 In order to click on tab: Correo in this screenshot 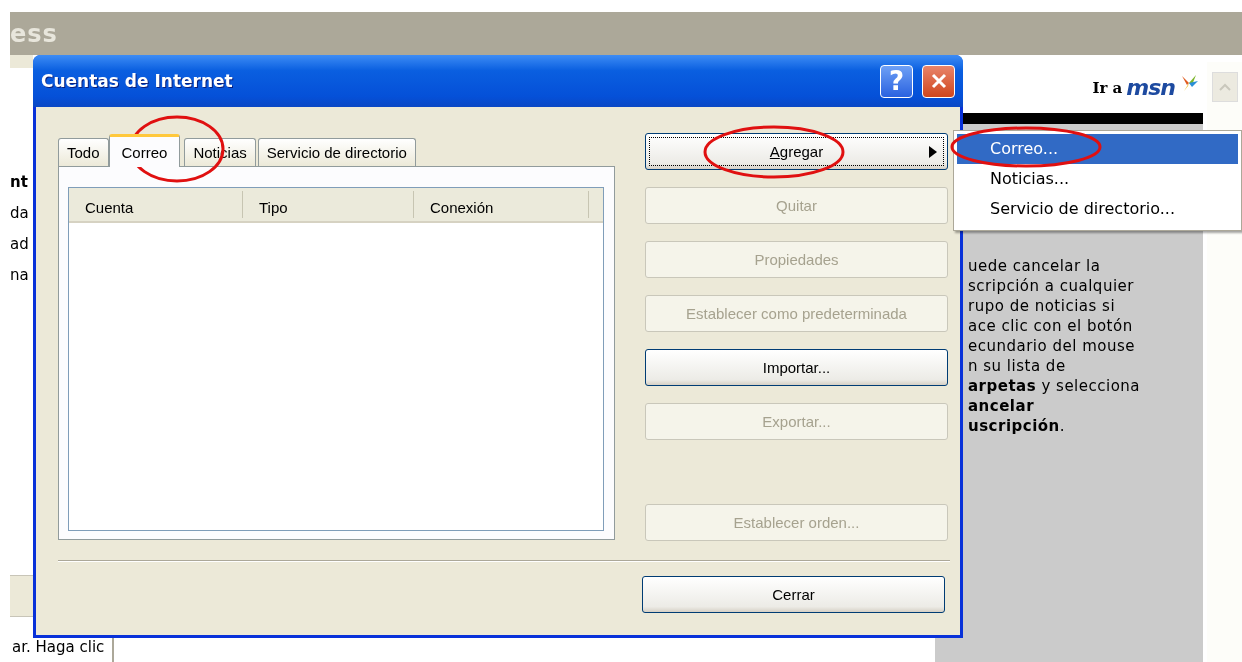, I will do `click(144, 150)`.